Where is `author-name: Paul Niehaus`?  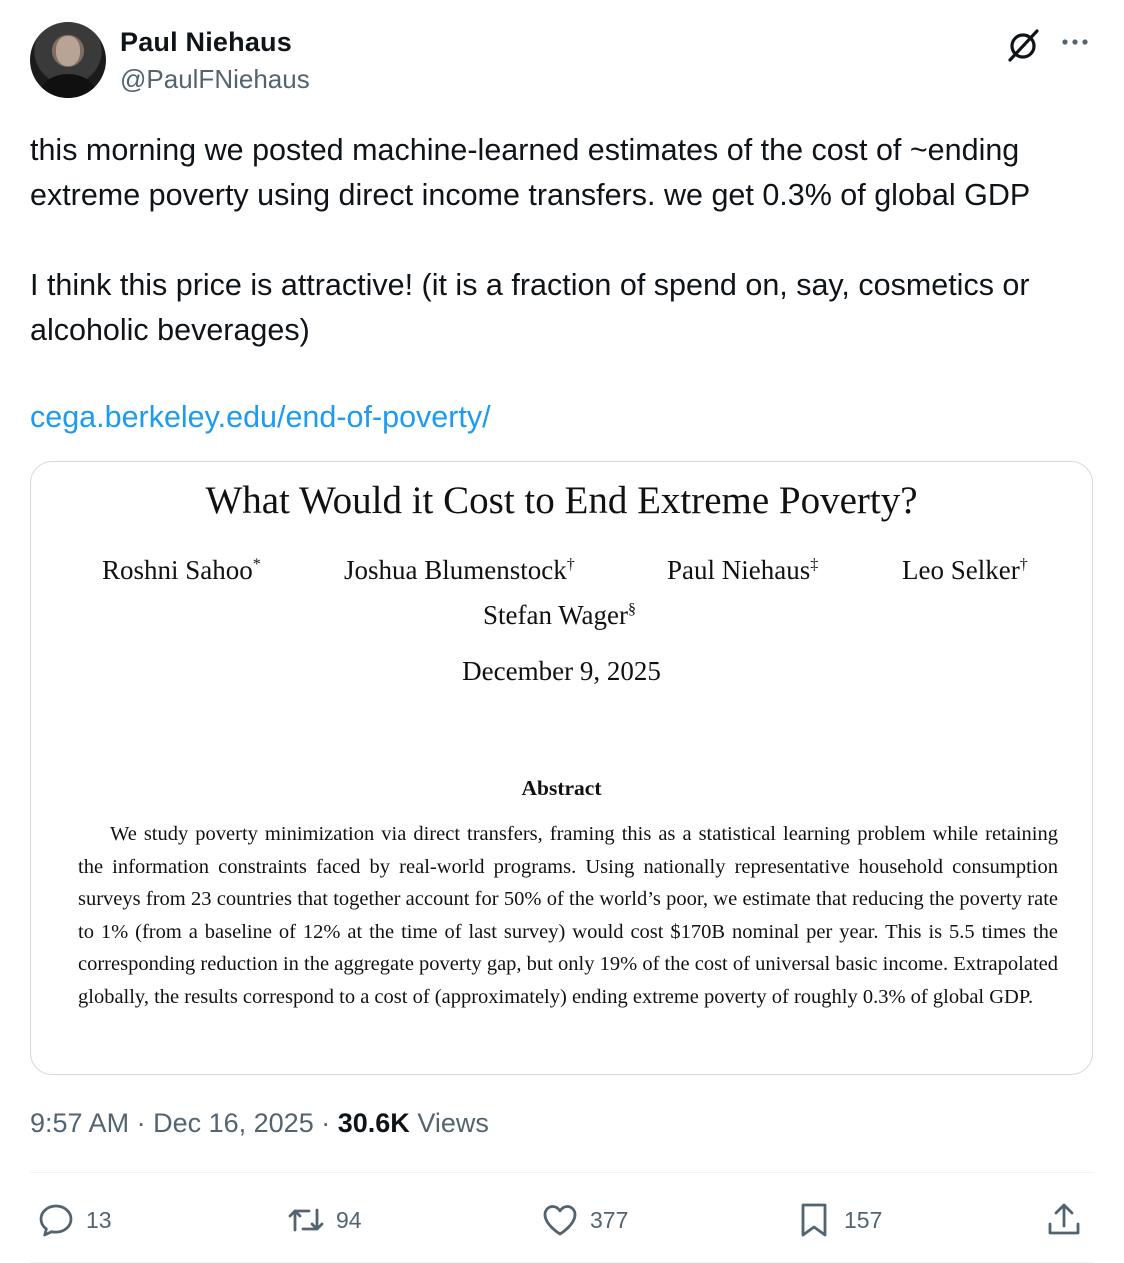
author-name: Paul Niehaus is located at coordinates (206, 42).